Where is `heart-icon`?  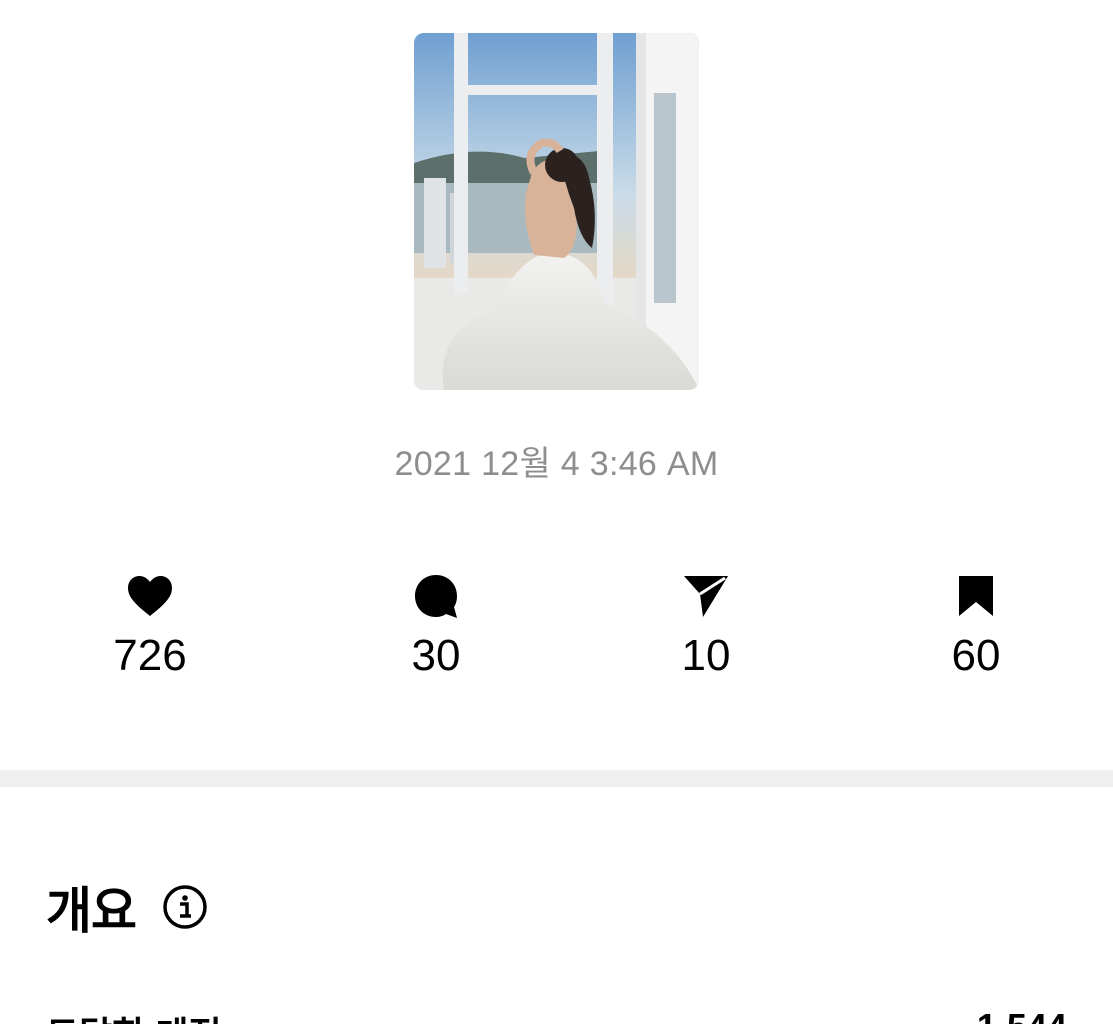 heart-icon is located at coordinates (150, 596).